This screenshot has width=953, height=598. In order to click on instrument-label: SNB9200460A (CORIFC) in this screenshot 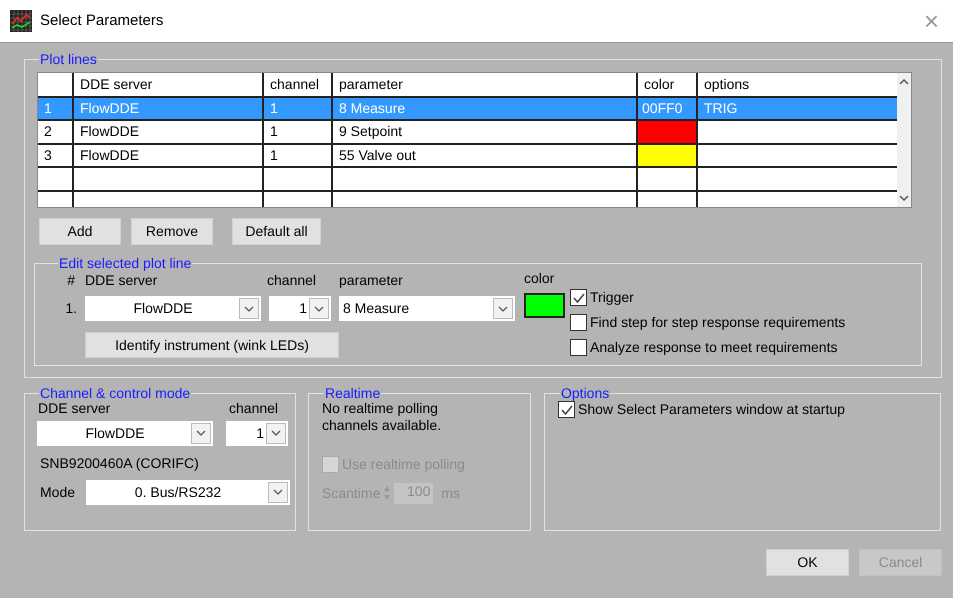, I will do `click(120, 463)`.